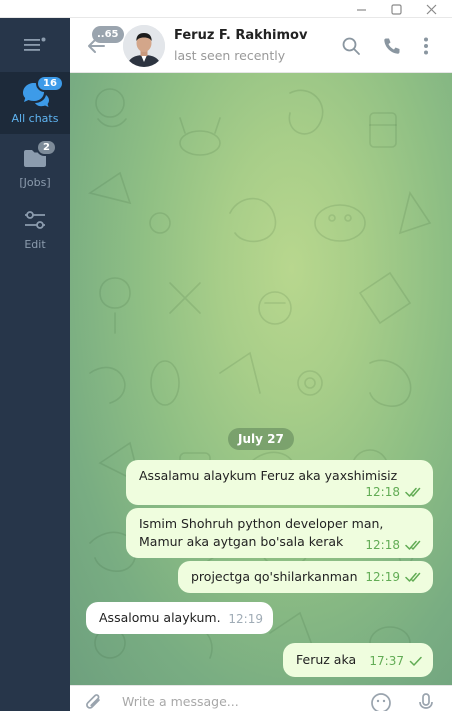  I want to click on contact-name: Feruz F. Rakhimov, so click(240, 35).